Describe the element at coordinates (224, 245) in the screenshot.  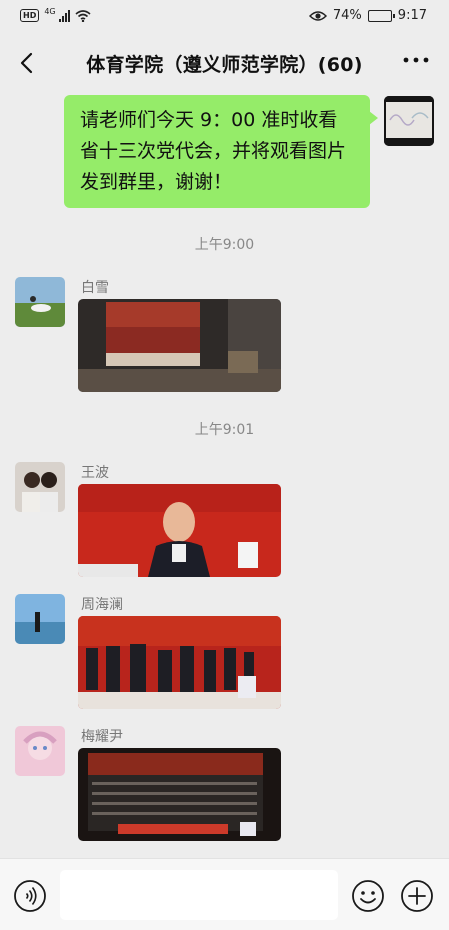
I see `timestamp: 上午9:00` at that location.